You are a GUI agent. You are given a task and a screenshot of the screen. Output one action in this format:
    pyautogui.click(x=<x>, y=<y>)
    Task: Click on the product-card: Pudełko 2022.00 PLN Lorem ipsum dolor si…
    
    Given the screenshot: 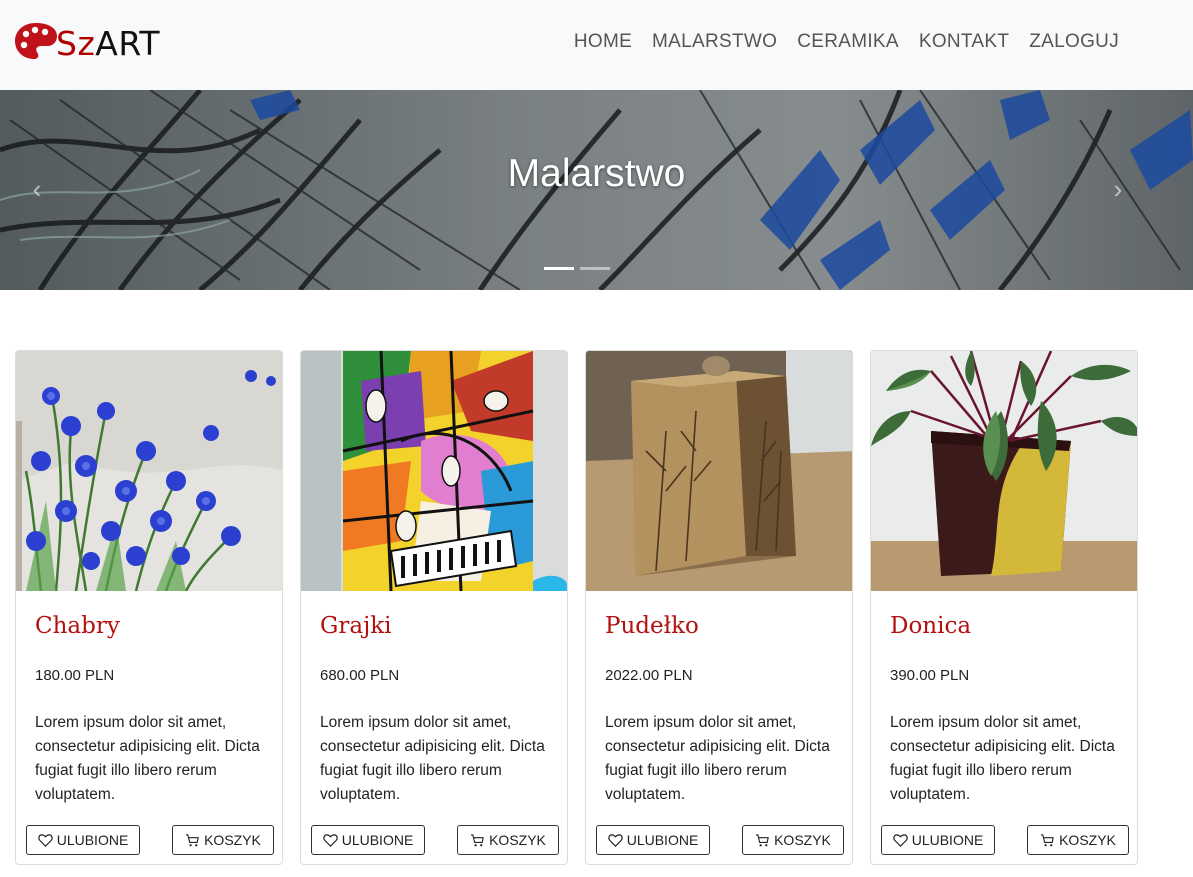 What is the action you would take?
    pyautogui.click(x=719, y=607)
    